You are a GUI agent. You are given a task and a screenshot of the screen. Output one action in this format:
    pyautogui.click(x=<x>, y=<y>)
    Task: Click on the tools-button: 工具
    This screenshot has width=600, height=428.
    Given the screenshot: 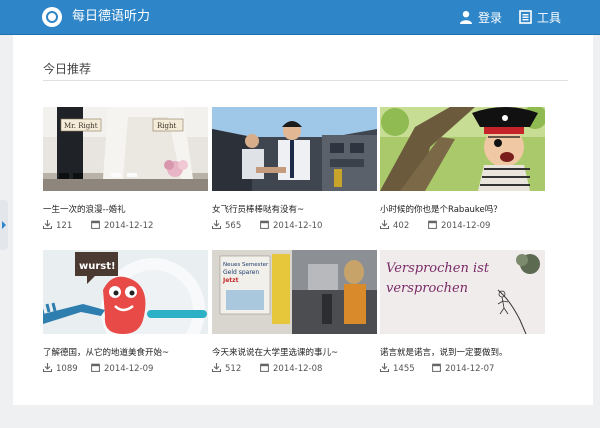 What is the action you would take?
    pyautogui.click(x=540, y=18)
    